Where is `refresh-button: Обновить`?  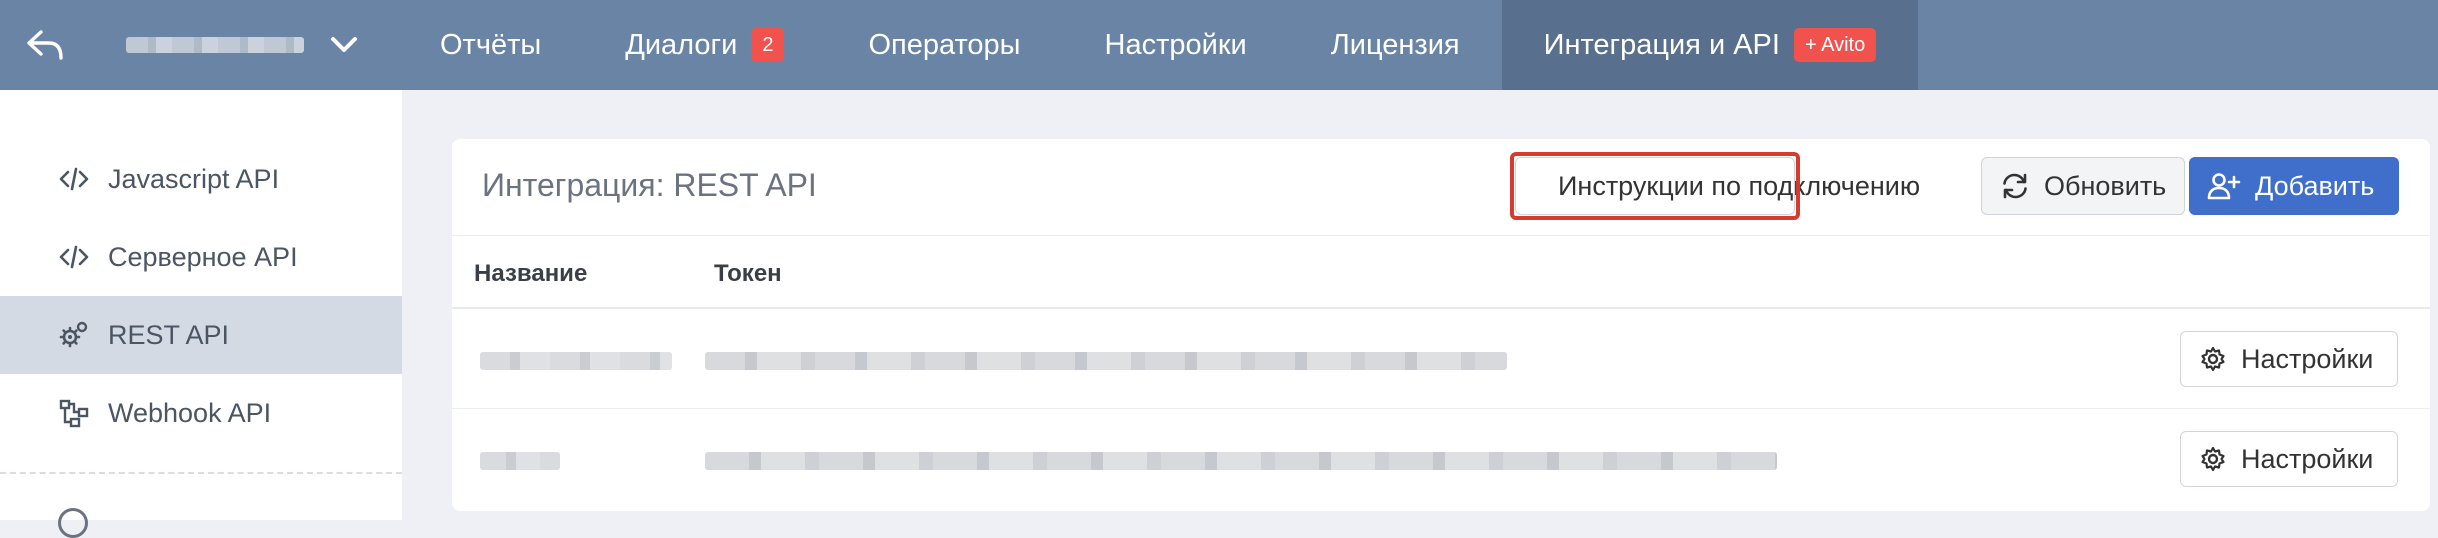 refresh-button: Обновить is located at coordinates (2083, 186).